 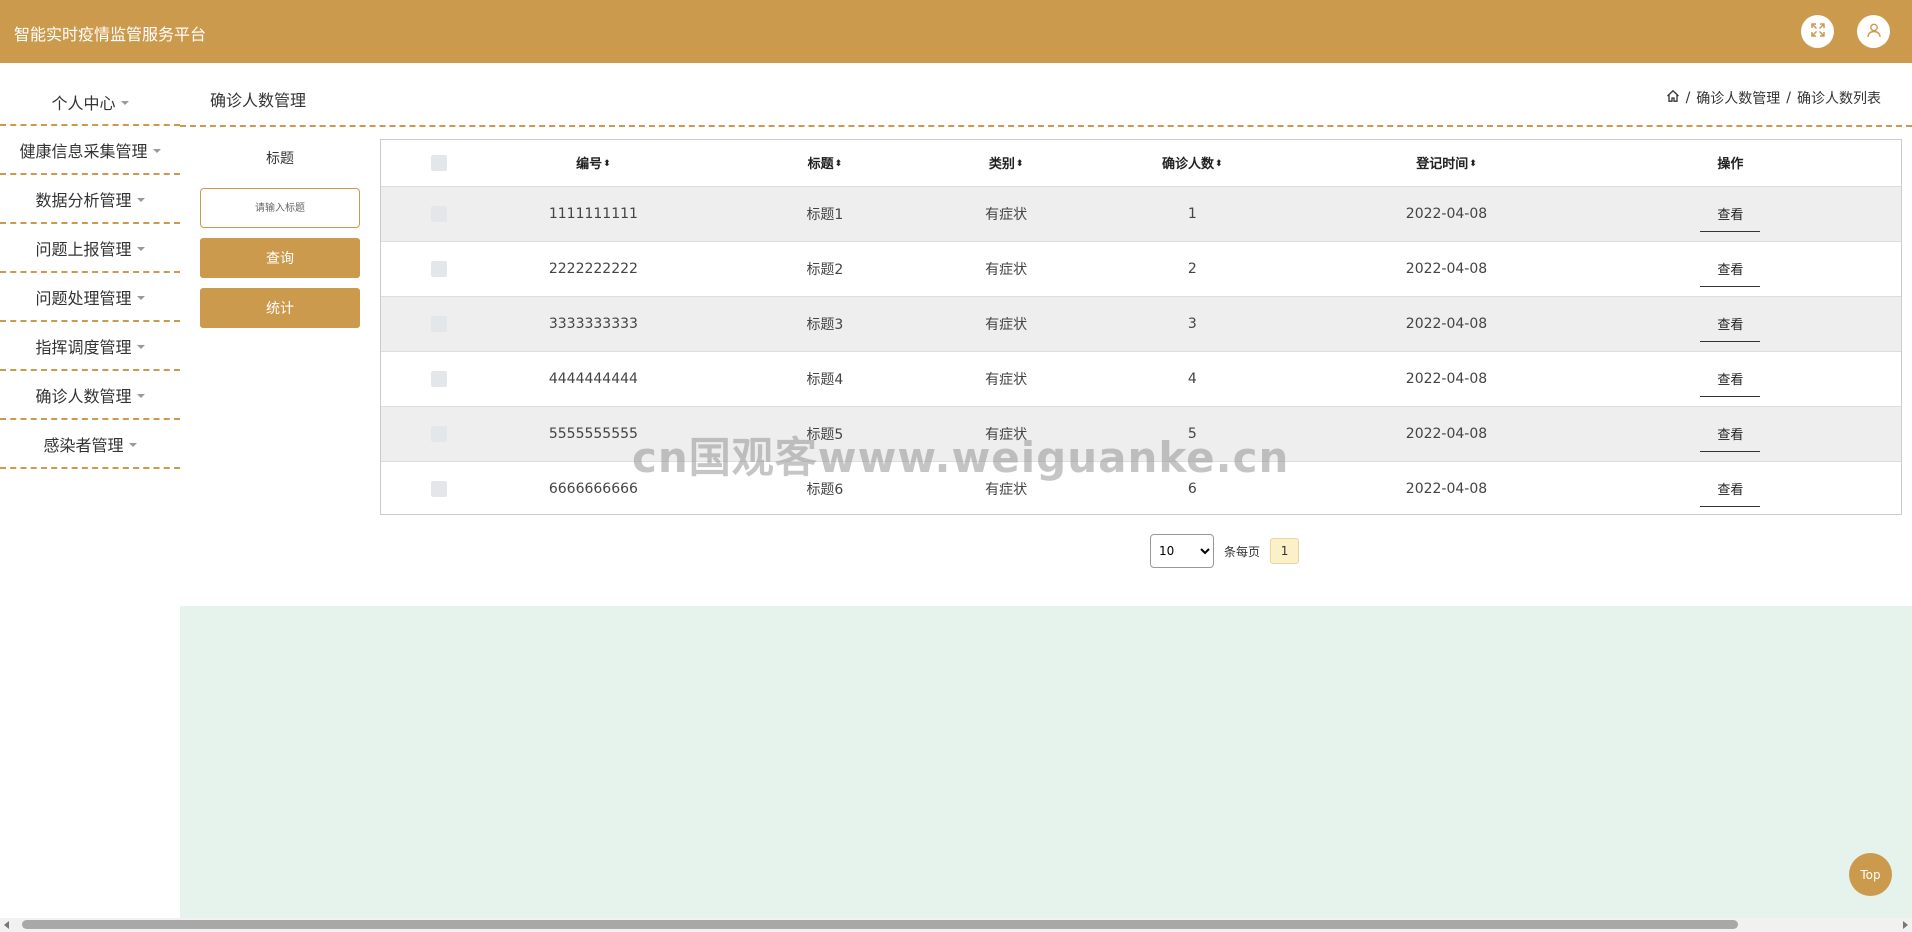 I want to click on column-header-title: 标题⬍, so click(x=825, y=163).